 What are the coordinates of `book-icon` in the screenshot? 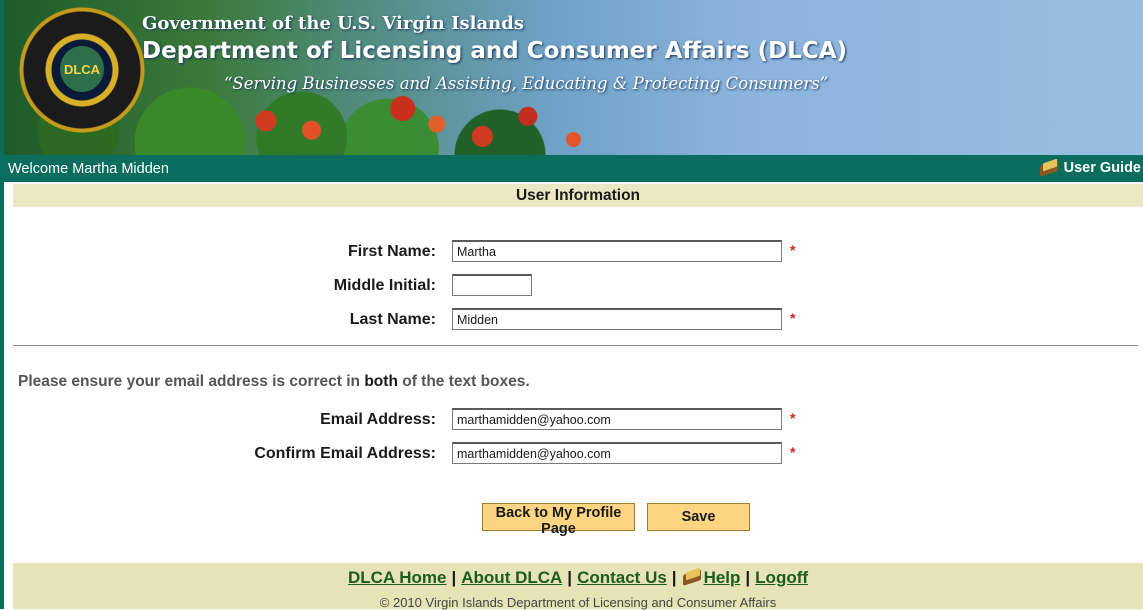 It's located at (1049, 168).